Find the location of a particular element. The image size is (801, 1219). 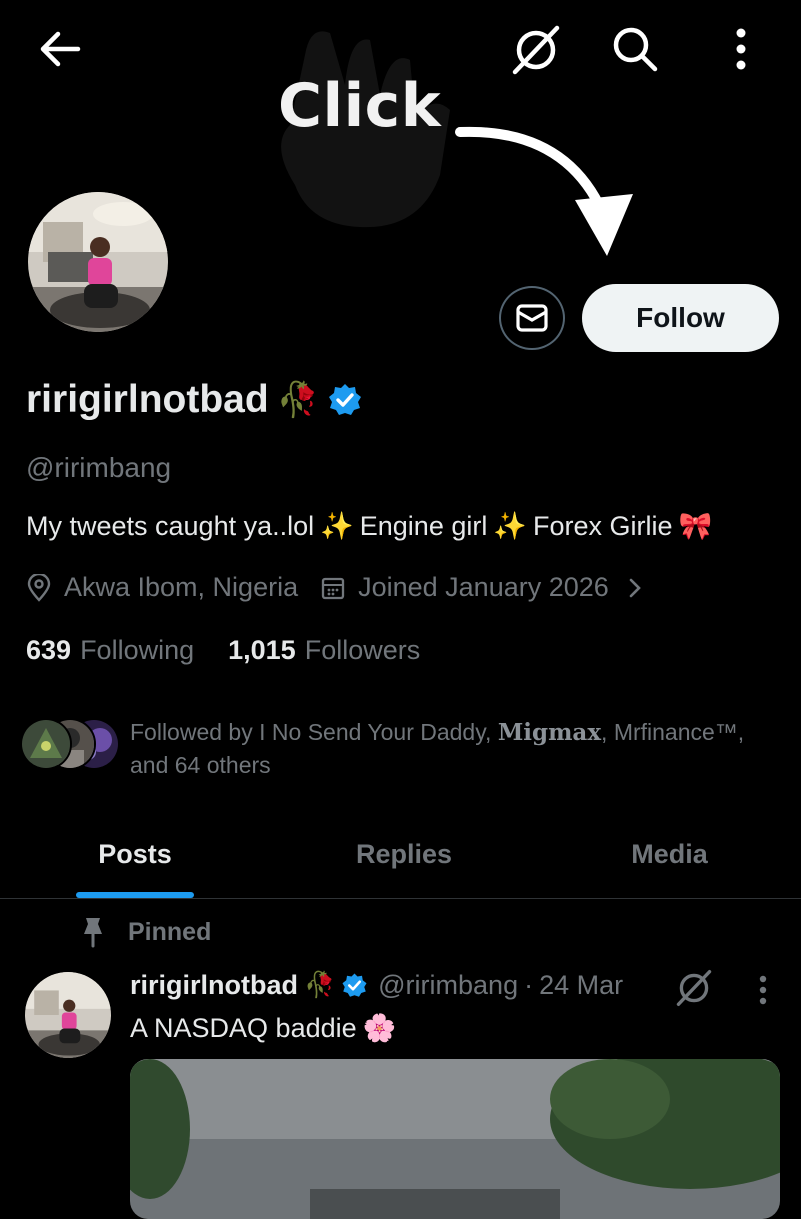

followers-count: 1,015 is located at coordinates (262, 650).